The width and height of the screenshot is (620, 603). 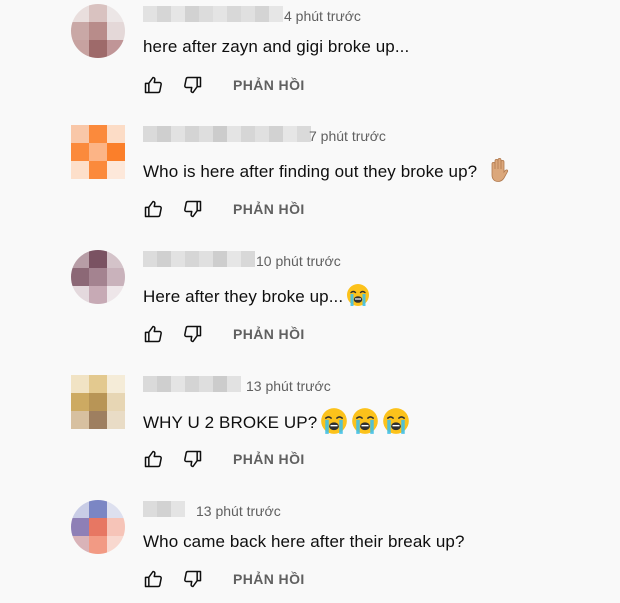 I want to click on comment-timestamp: 4 phút trước, so click(x=322, y=16).